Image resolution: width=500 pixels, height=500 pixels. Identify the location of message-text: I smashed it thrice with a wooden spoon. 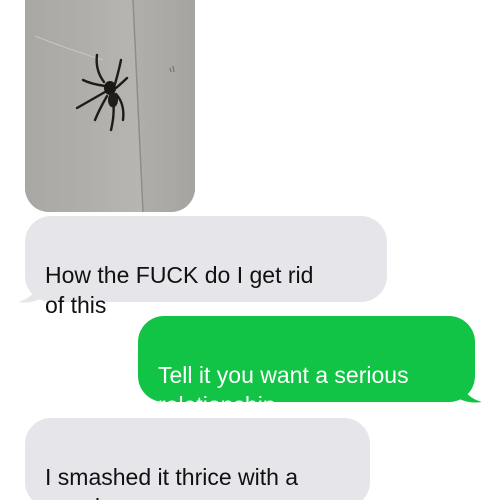
(172, 482).